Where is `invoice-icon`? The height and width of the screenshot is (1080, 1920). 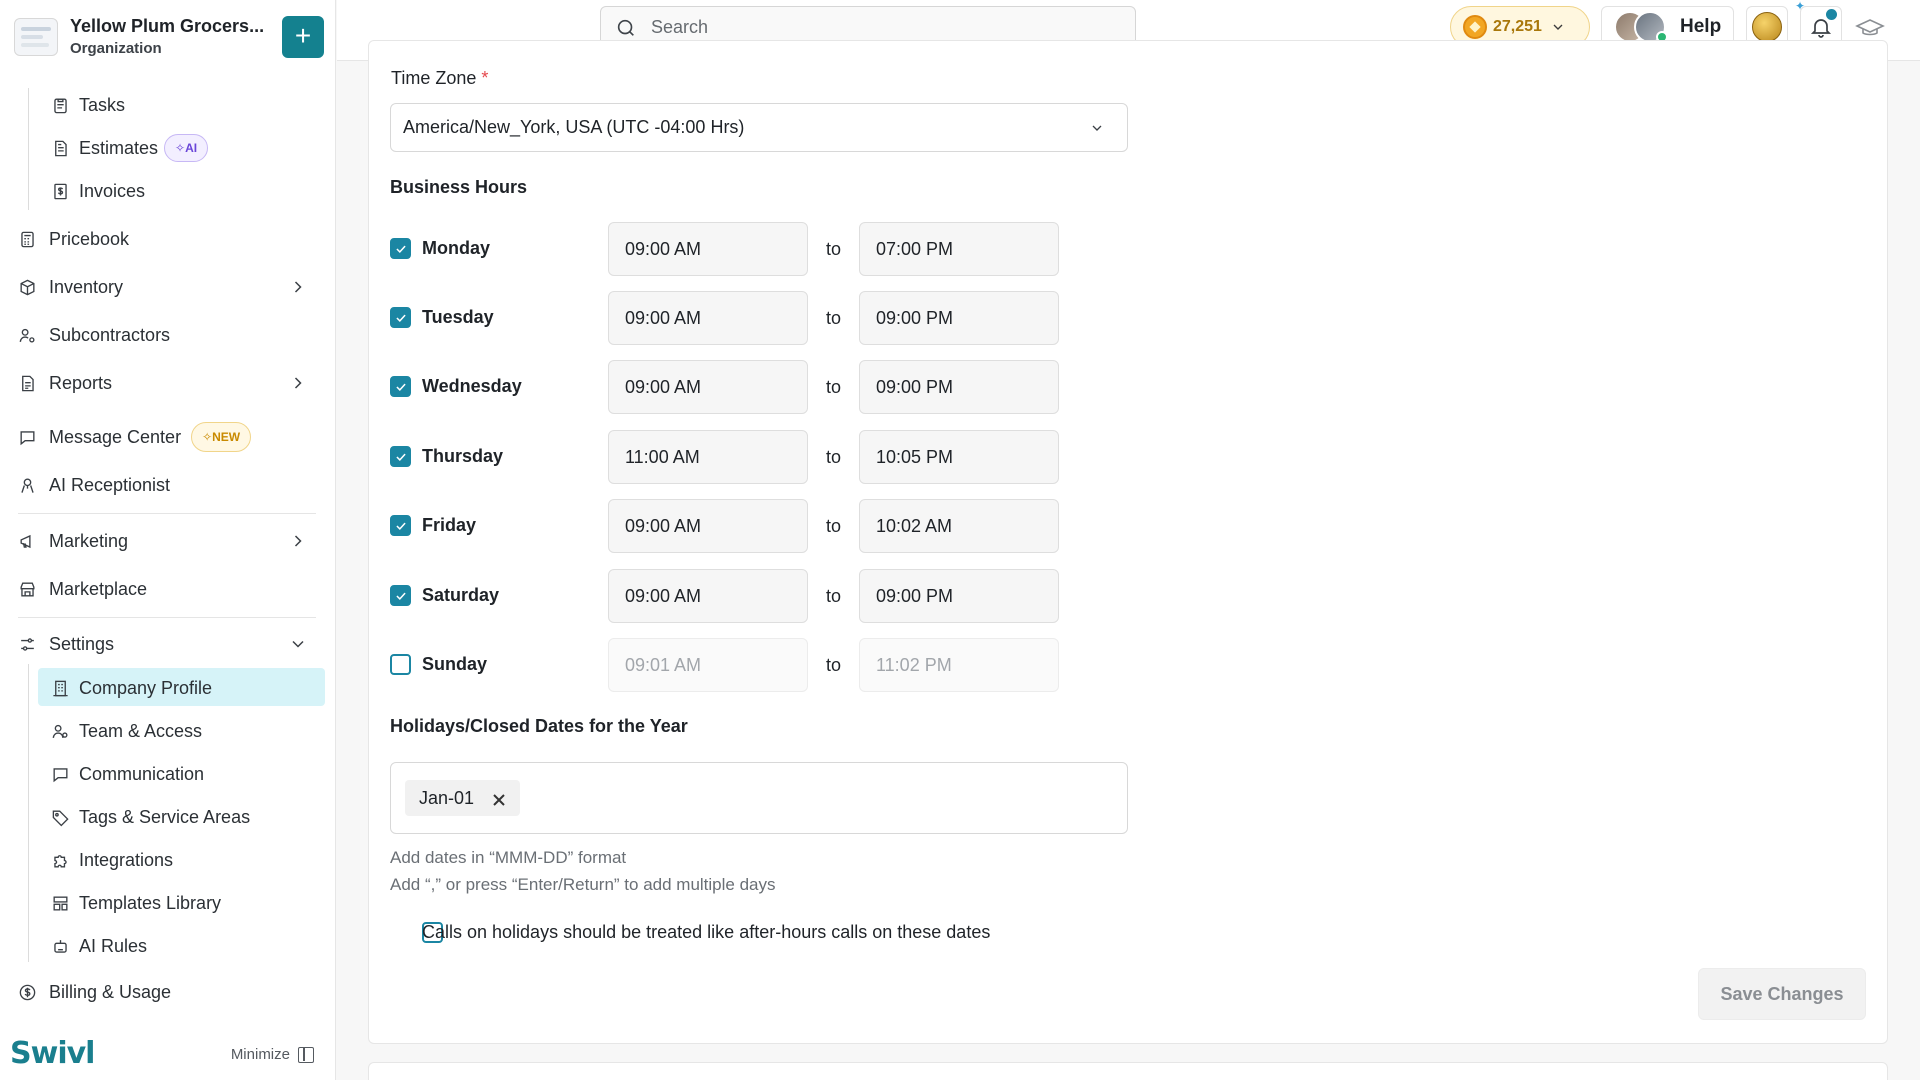 invoice-icon is located at coordinates (60, 191).